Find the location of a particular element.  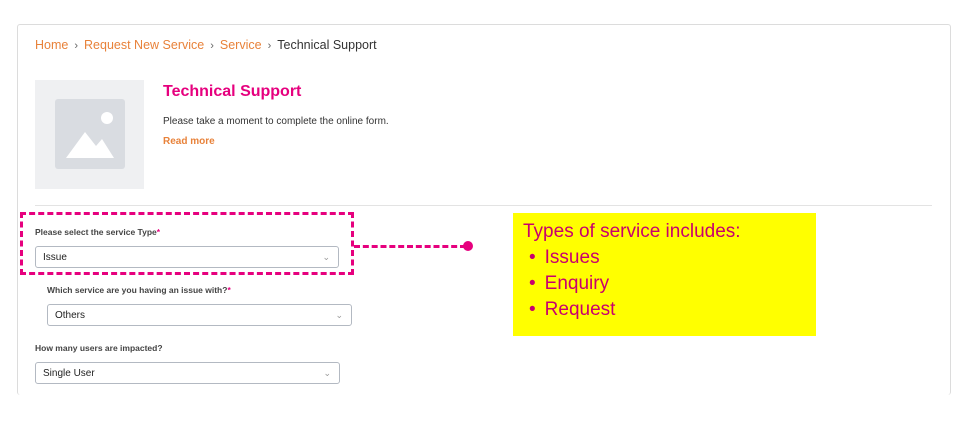

users-impacted-label: How many users are impacted? is located at coordinates (99, 348).